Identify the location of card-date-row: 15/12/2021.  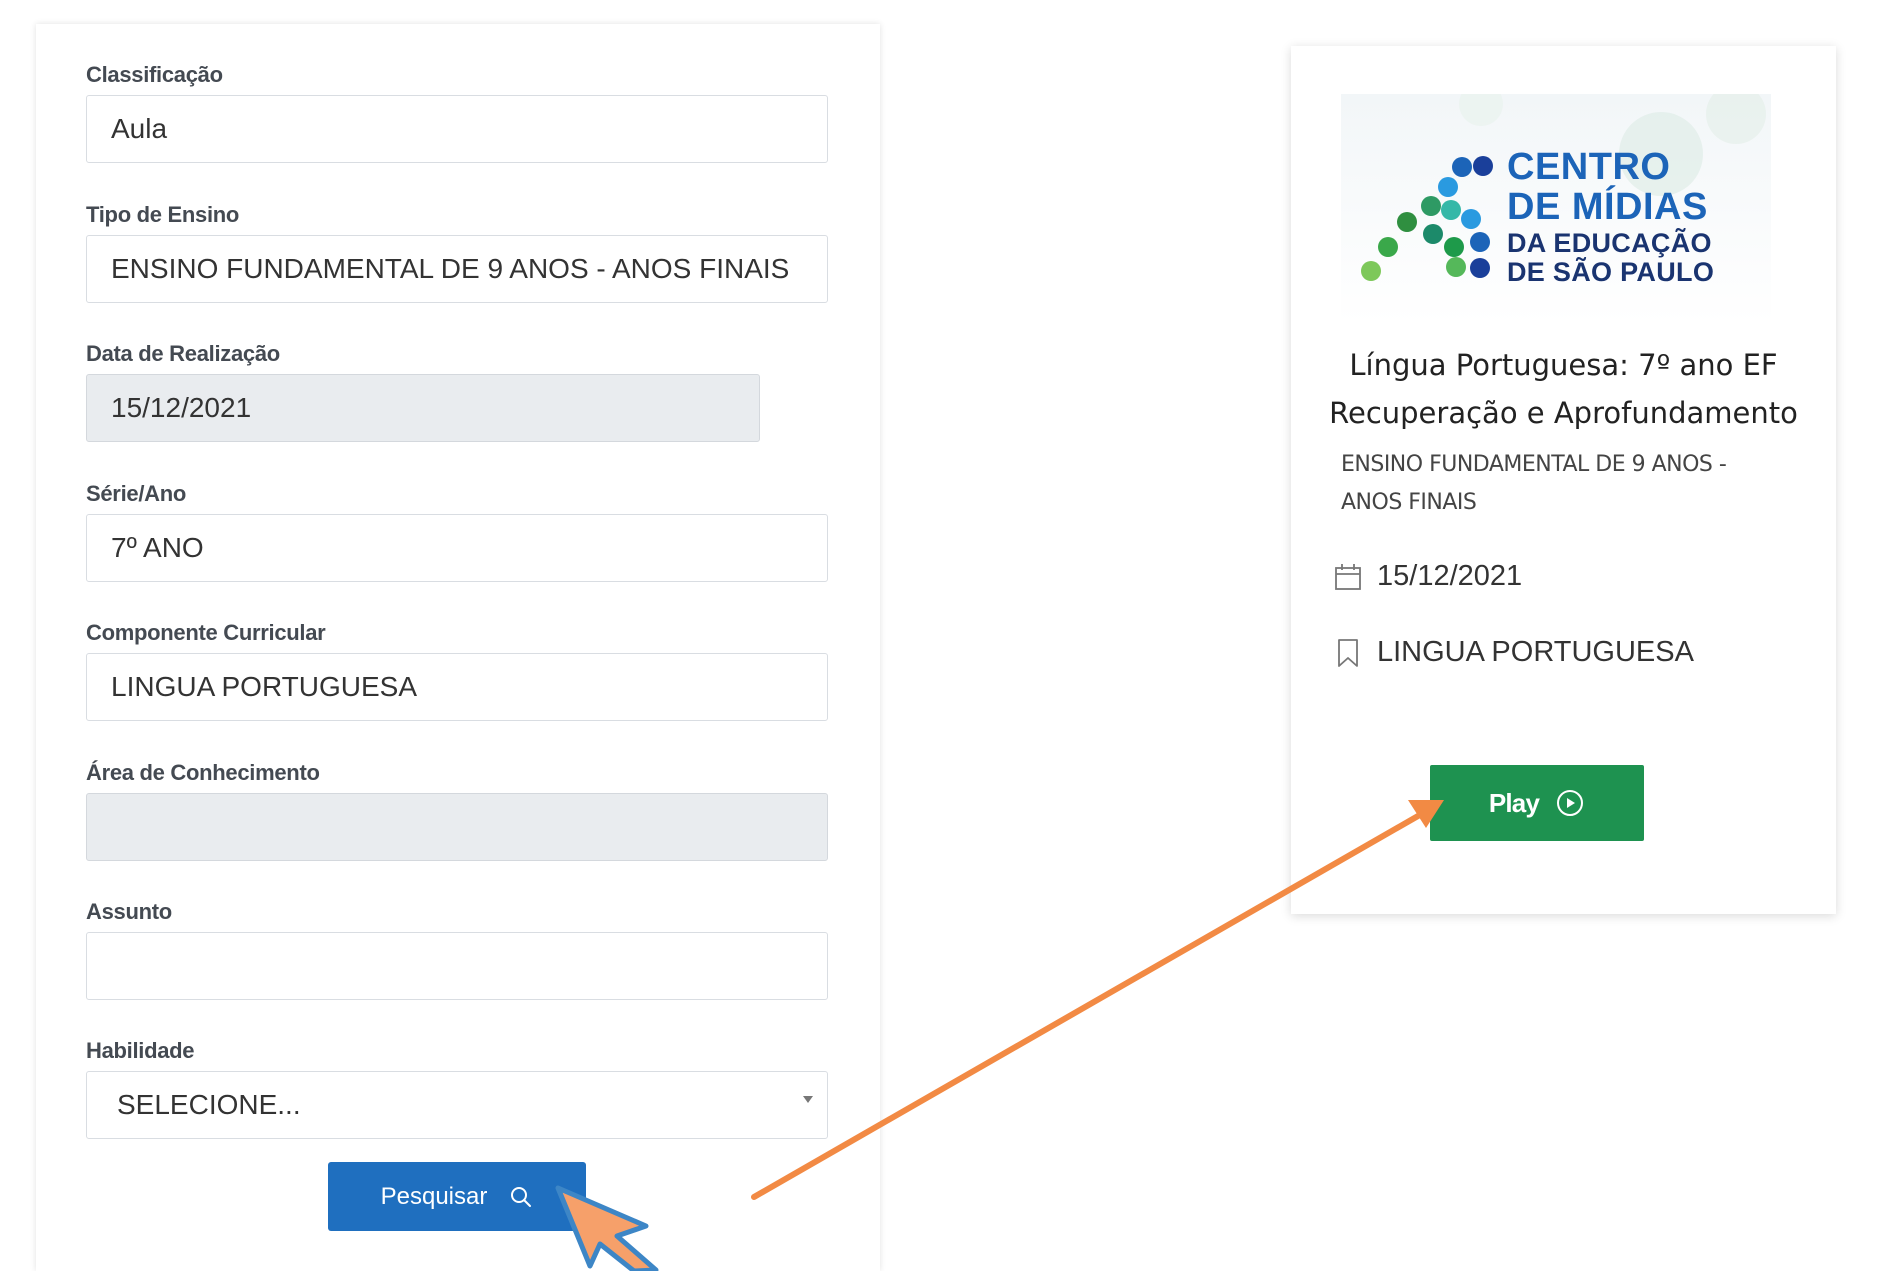
(1427, 576).